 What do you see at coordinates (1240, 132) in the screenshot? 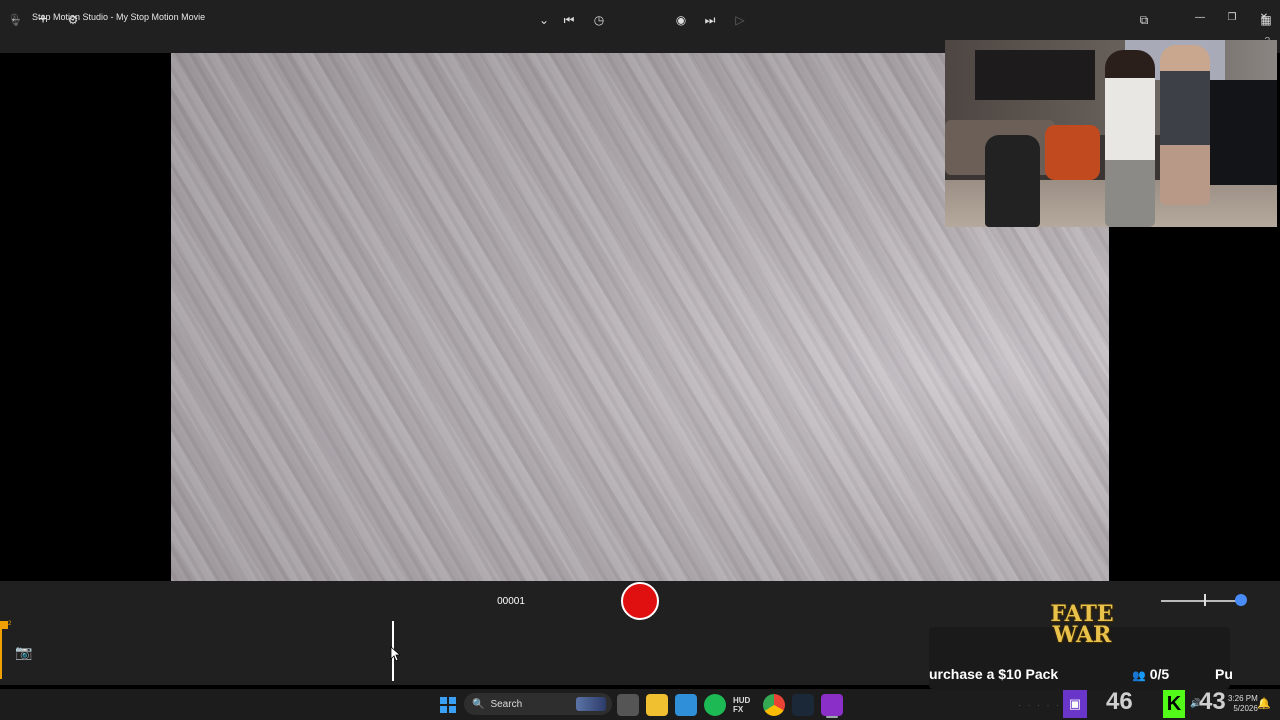
I see `webcam-cabinet` at bounding box center [1240, 132].